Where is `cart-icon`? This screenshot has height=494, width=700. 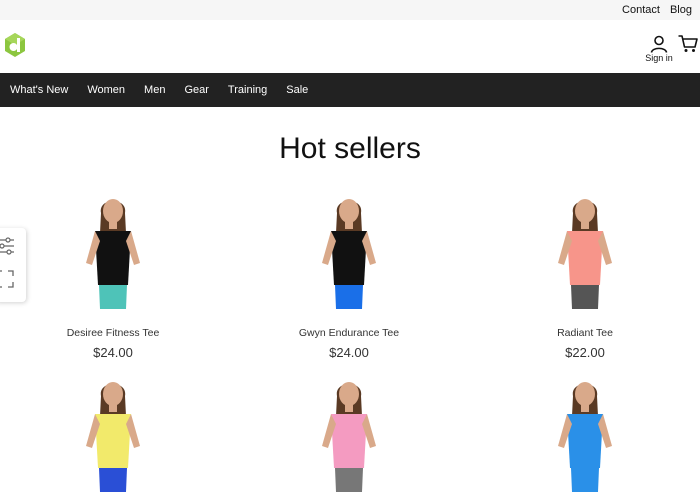 cart-icon is located at coordinates (688, 43).